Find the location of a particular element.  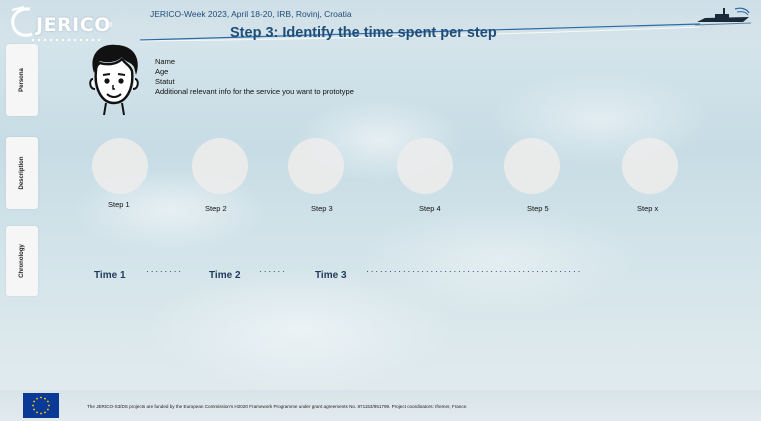

tab-persona: Persona is located at coordinates (22, 80).